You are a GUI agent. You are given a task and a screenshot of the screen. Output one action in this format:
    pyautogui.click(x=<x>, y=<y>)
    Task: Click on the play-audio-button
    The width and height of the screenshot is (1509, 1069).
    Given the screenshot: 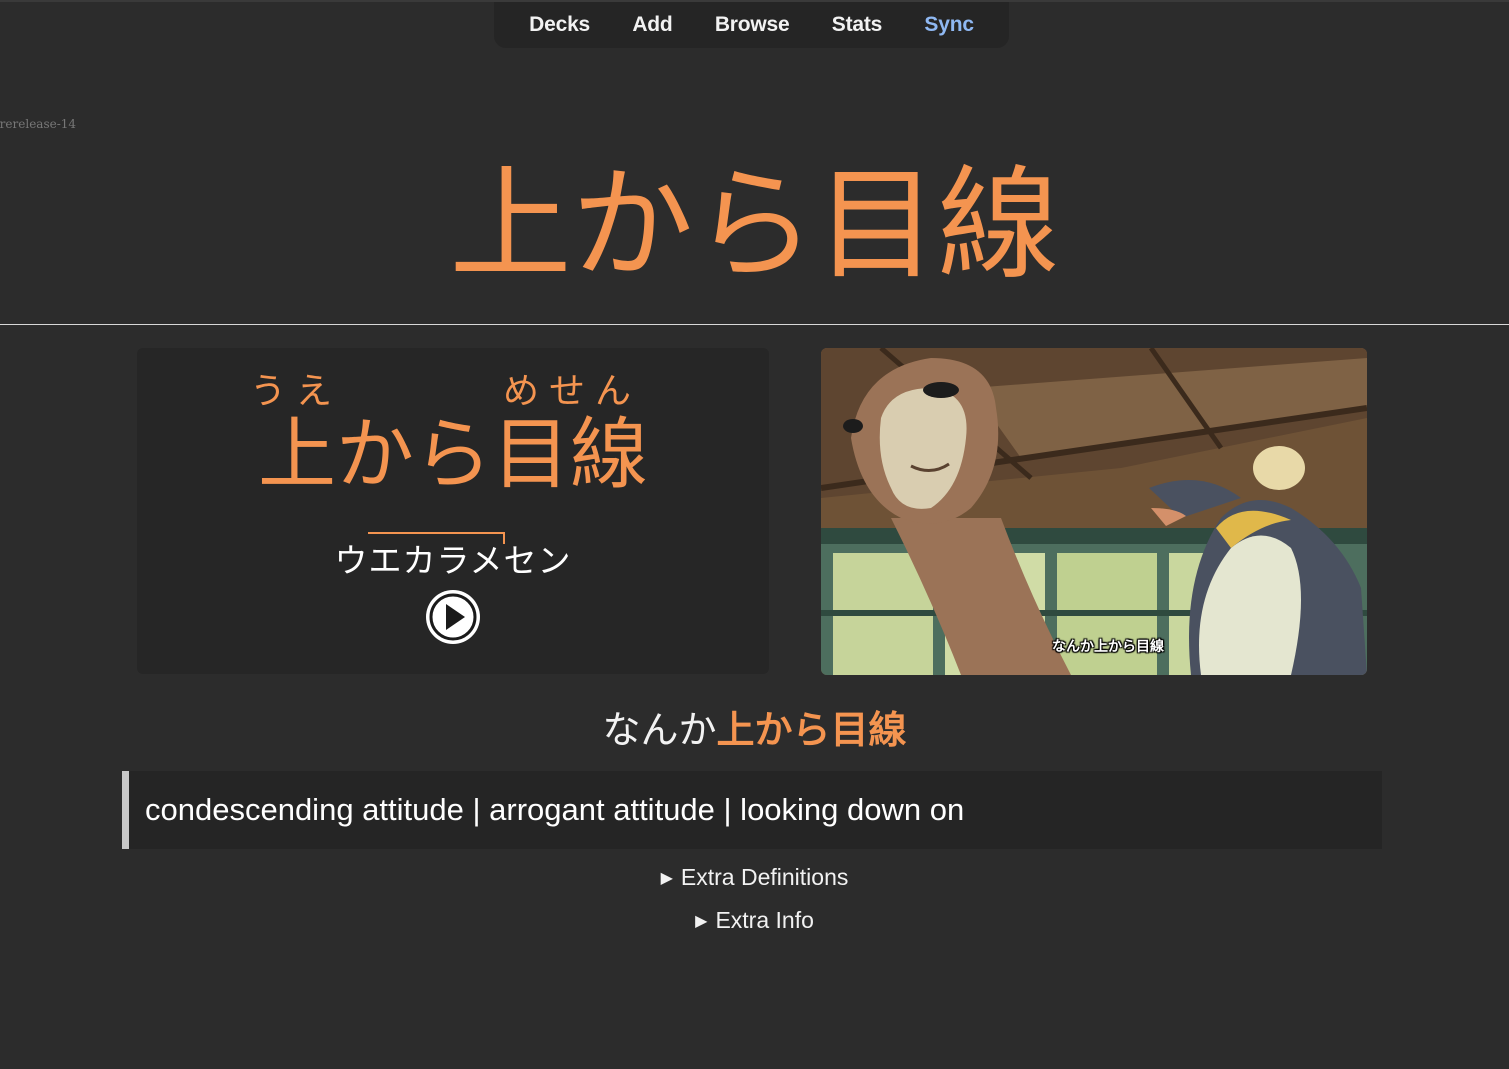 What is the action you would take?
    pyautogui.click(x=453, y=617)
    